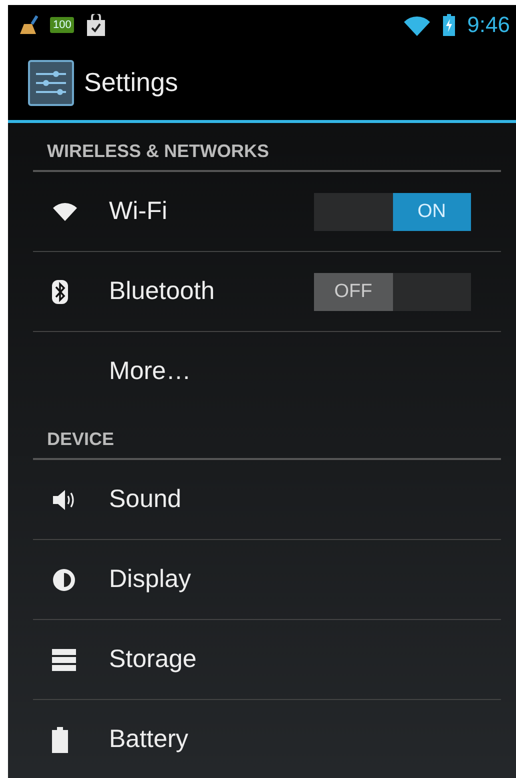  What do you see at coordinates (131, 82) in the screenshot?
I see `screen-title: Settings` at bounding box center [131, 82].